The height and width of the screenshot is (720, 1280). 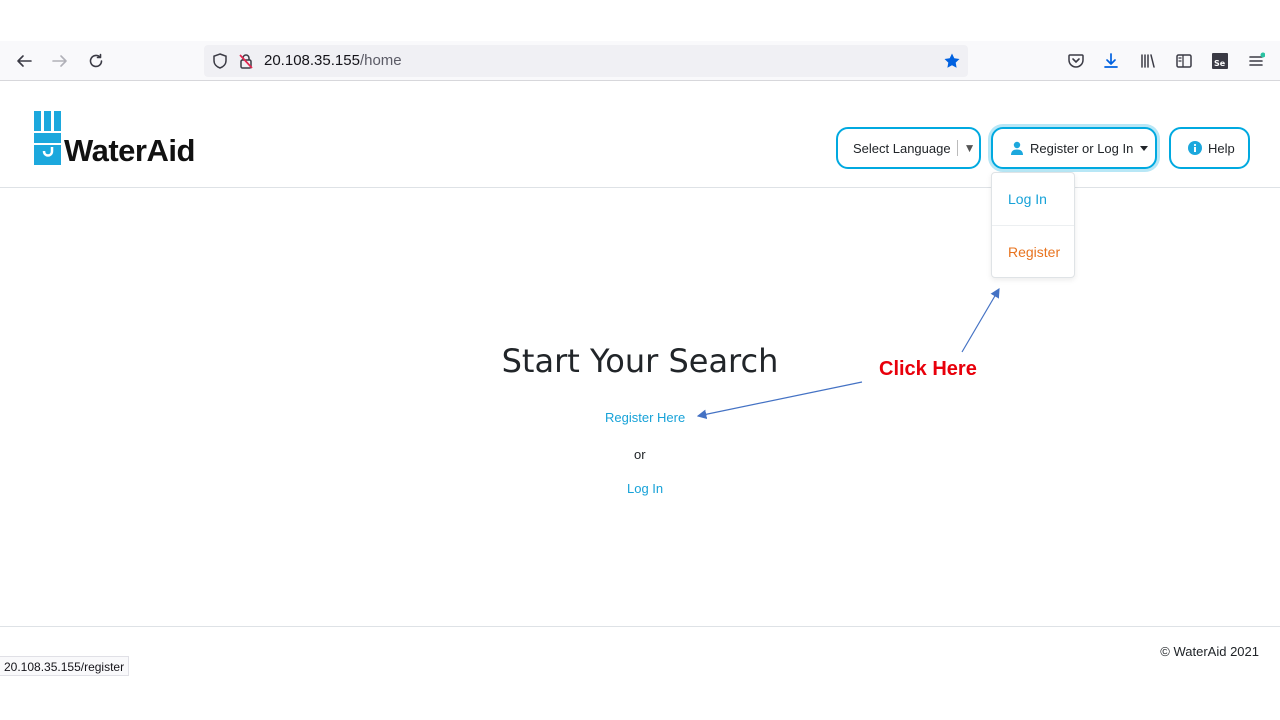 What do you see at coordinates (1027, 199) in the screenshot?
I see `dropdown-login-link: Log In` at bounding box center [1027, 199].